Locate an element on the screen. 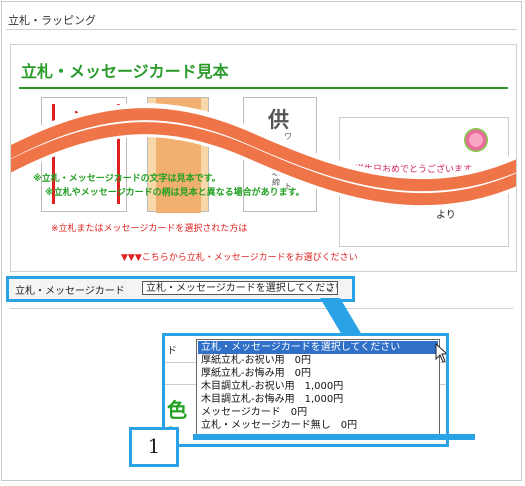 This screenshot has height=486, width=525. dropdown-option: 立札・メッセージカードを選択してください is located at coordinates (318, 347).